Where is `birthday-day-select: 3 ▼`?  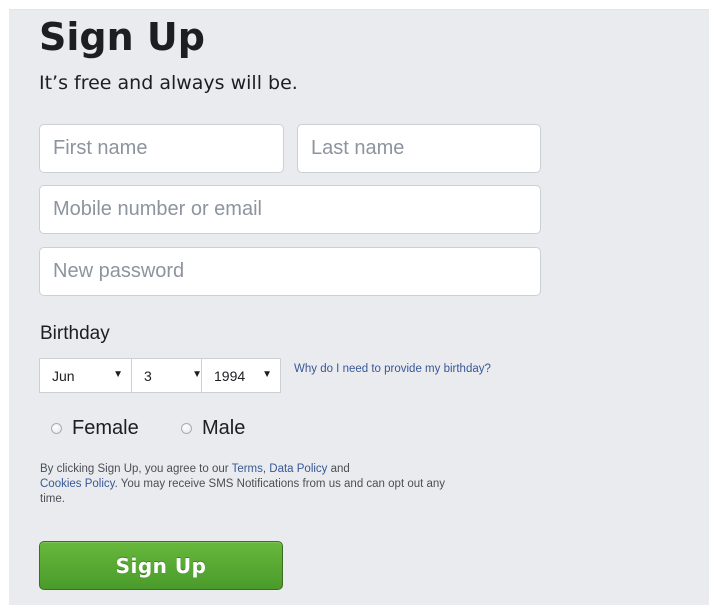
birthday-day-select: 3 ▼ is located at coordinates (171, 375).